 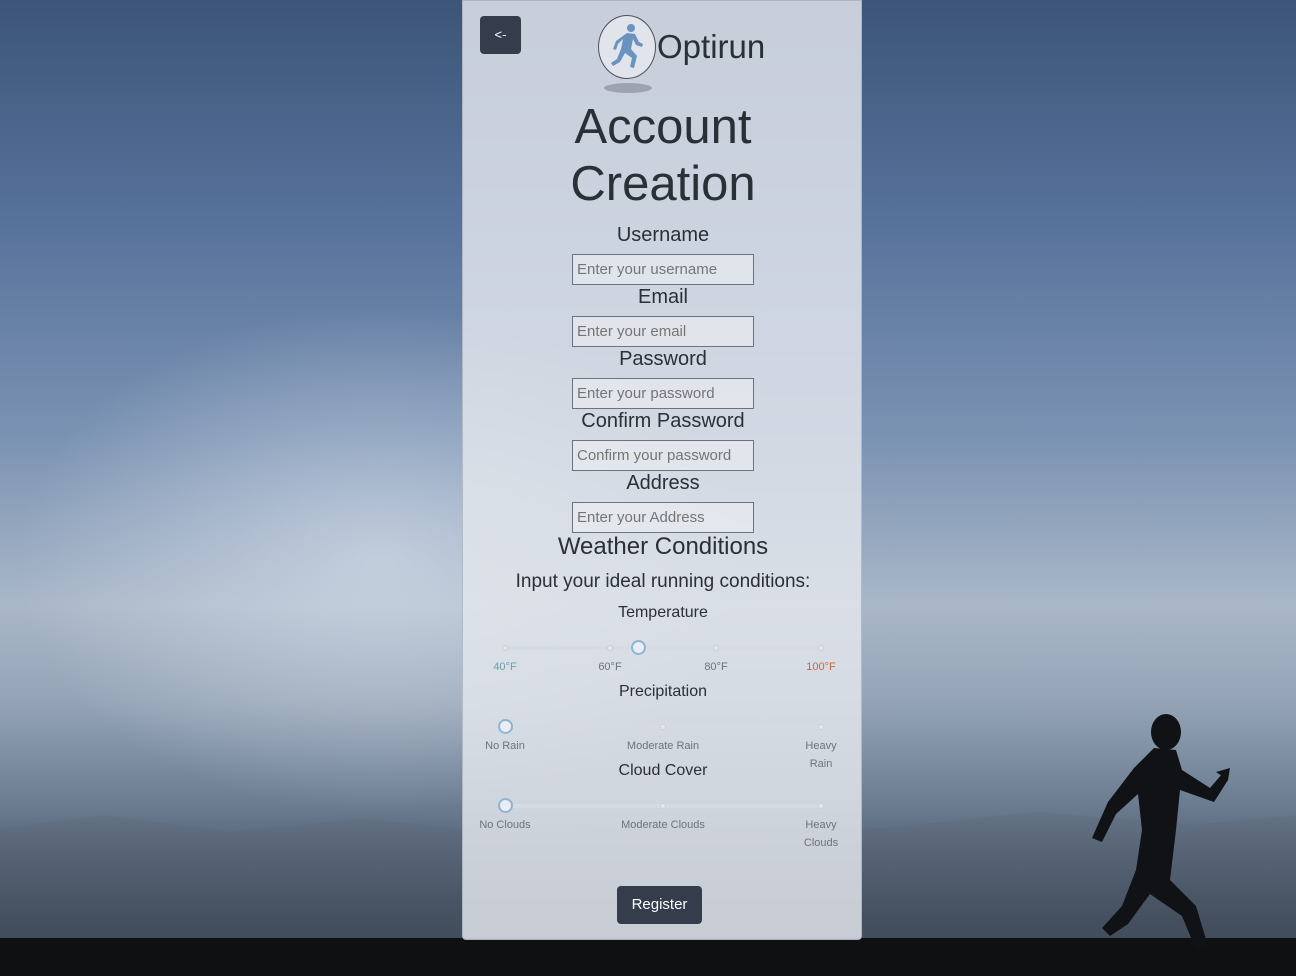 What do you see at coordinates (663, 612) in the screenshot?
I see `temperature-title: Temperature` at bounding box center [663, 612].